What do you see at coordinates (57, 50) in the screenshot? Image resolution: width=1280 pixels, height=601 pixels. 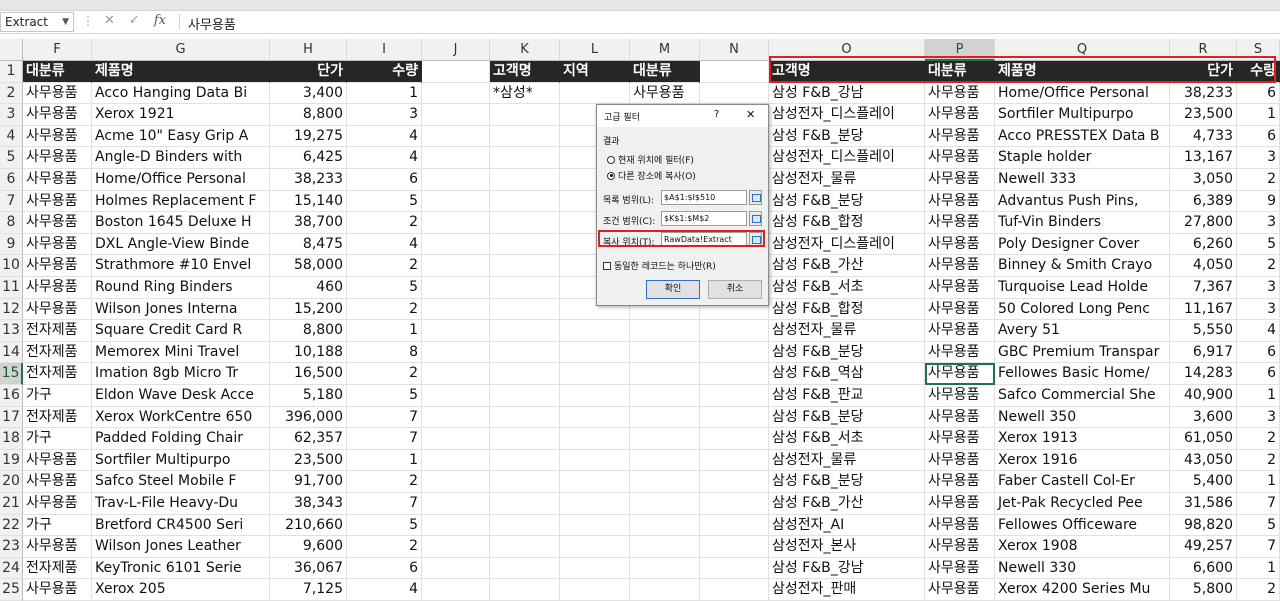 I see `column-header-f: F` at bounding box center [57, 50].